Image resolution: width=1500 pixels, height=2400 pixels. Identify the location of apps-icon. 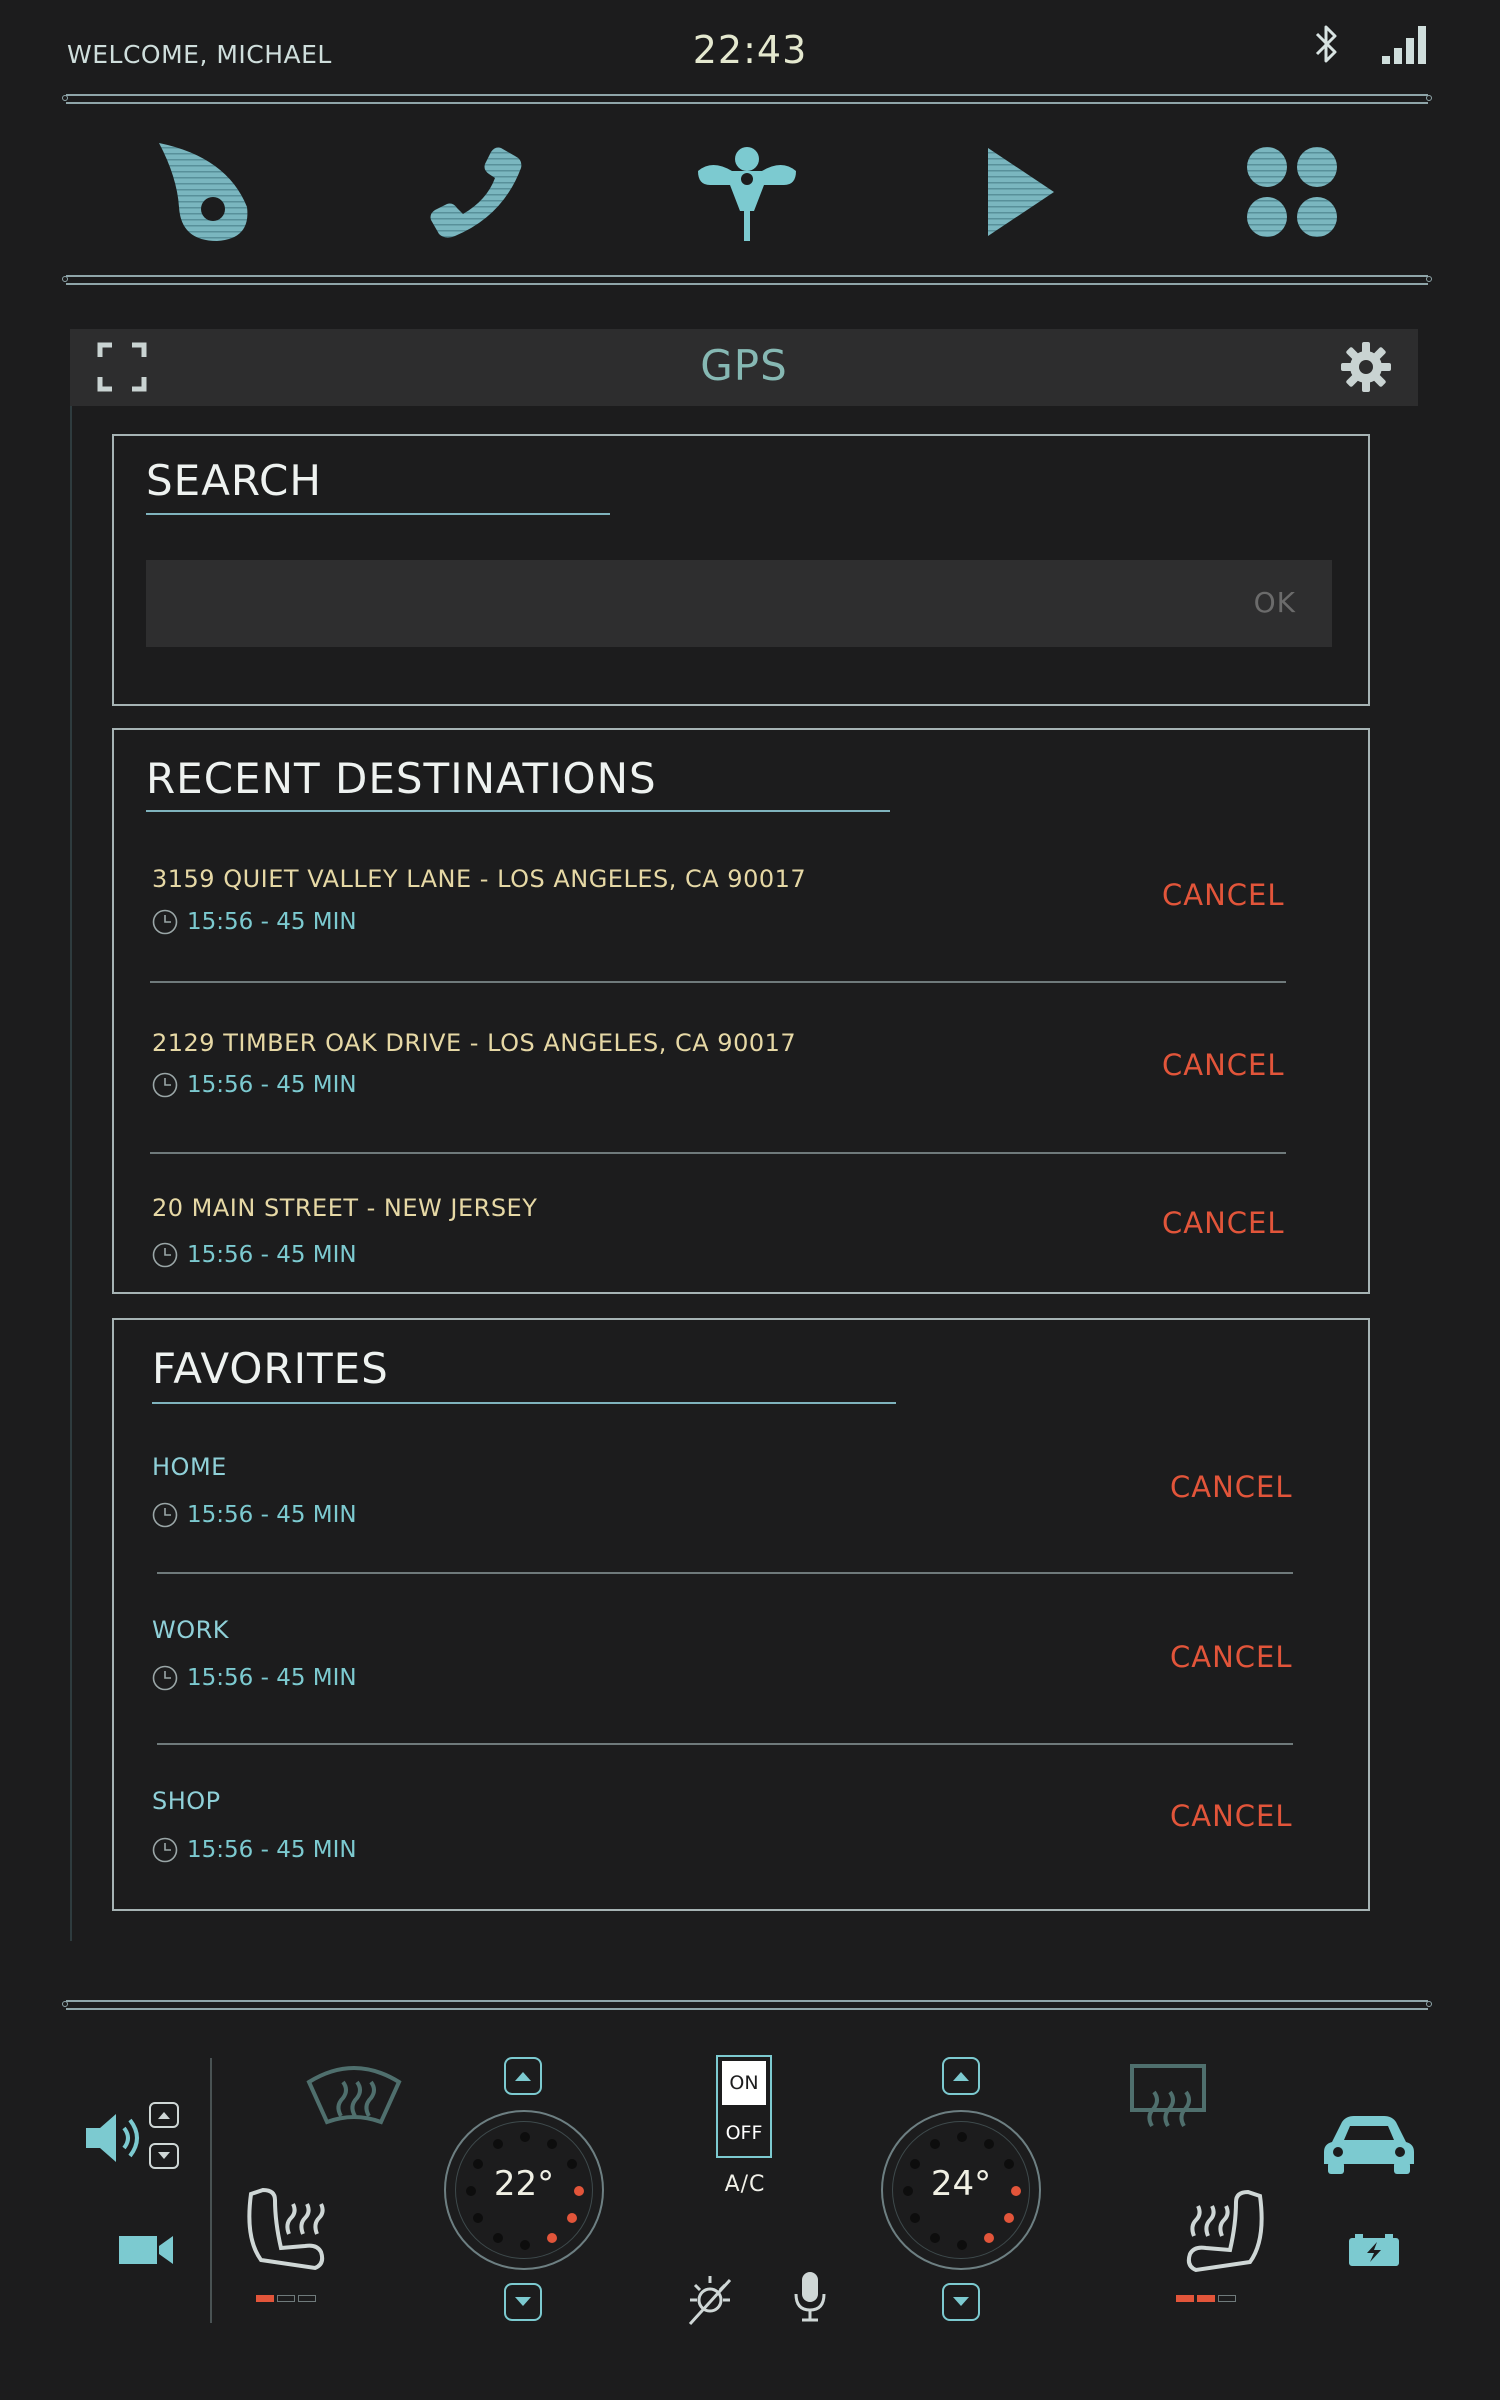
(1291, 192).